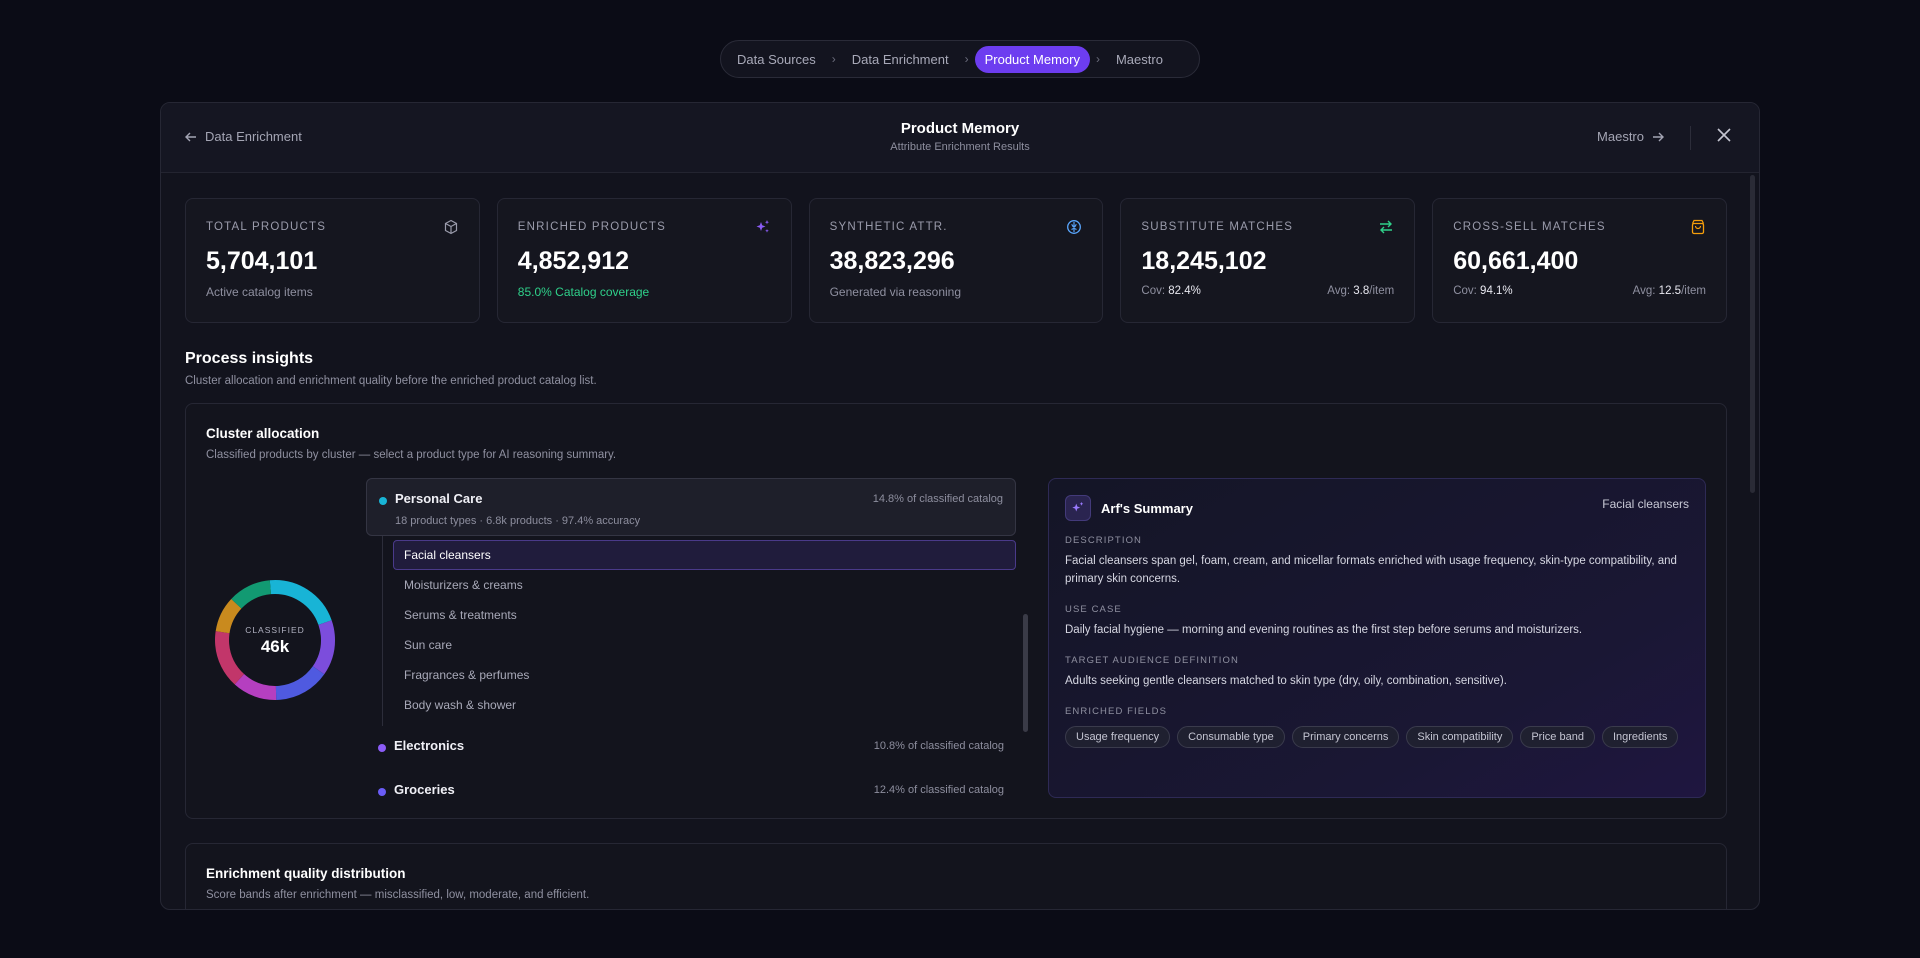  I want to click on average: Avg: 3.8/item, so click(1360, 291).